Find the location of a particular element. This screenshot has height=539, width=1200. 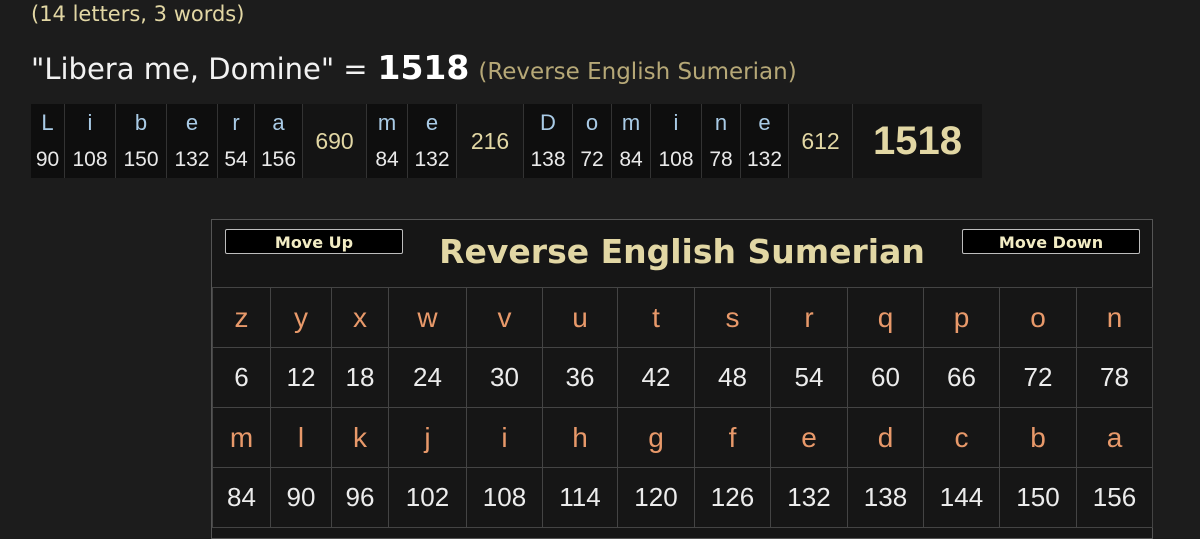

cipher-letter-cell: l is located at coordinates (301, 437).